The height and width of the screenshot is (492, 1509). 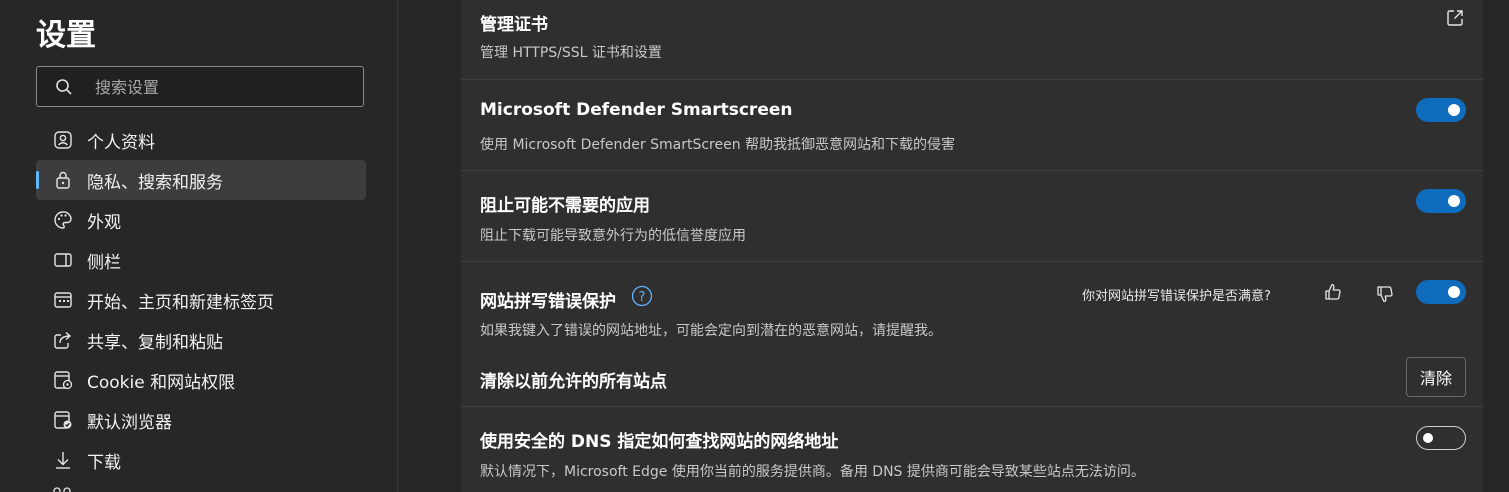 What do you see at coordinates (659, 442) in the screenshot?
I see `setting-title: 使用安全的 DNS 指定如何查找网站的网络地址` at bounding box center [659, 442].